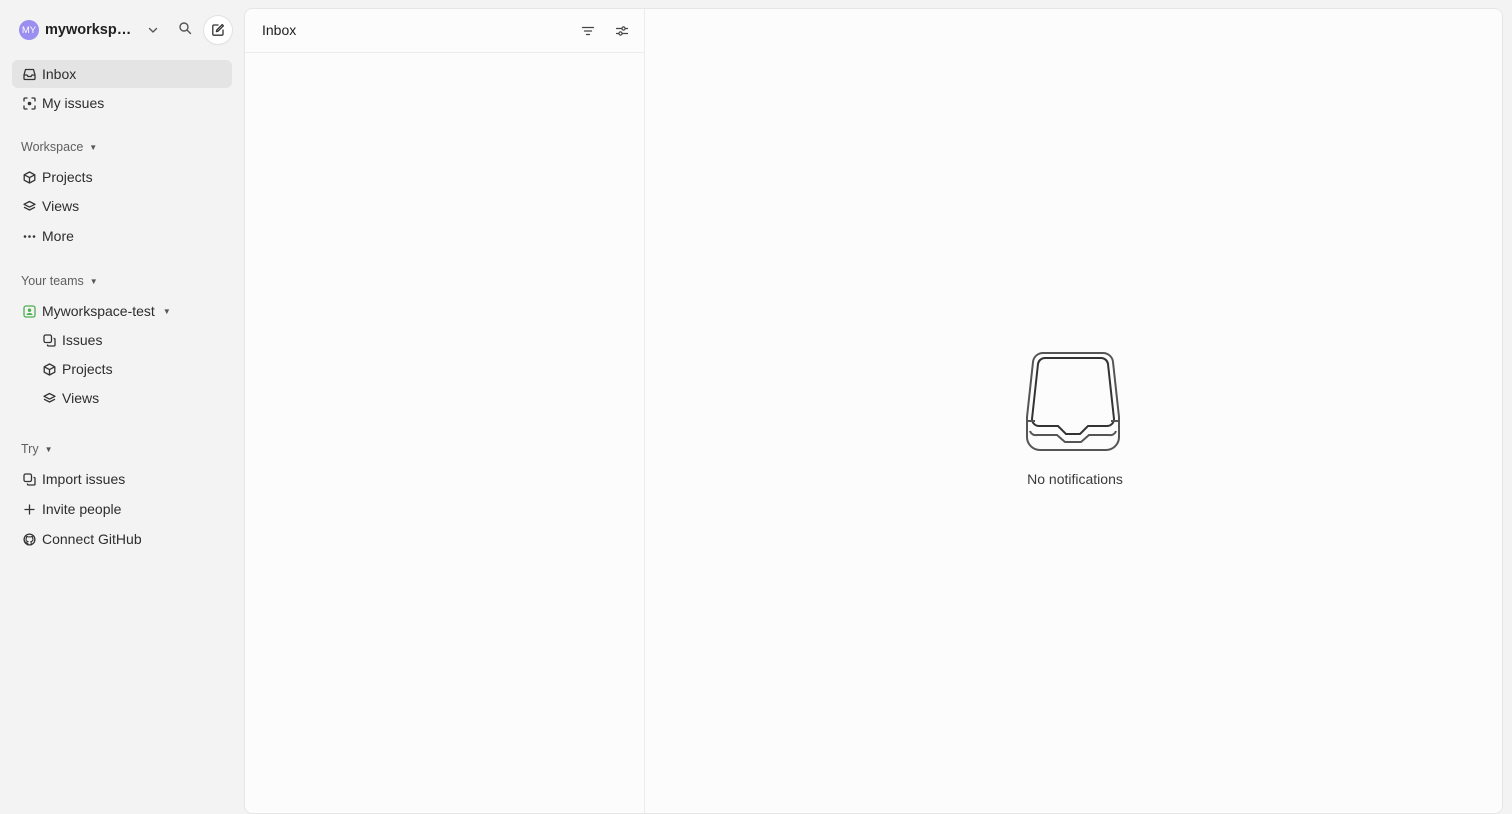  What do you see at coordinates (73, 103) in the screenshot?
I see `sidebar-item-label: My issues` at bounding box center [73, 103].